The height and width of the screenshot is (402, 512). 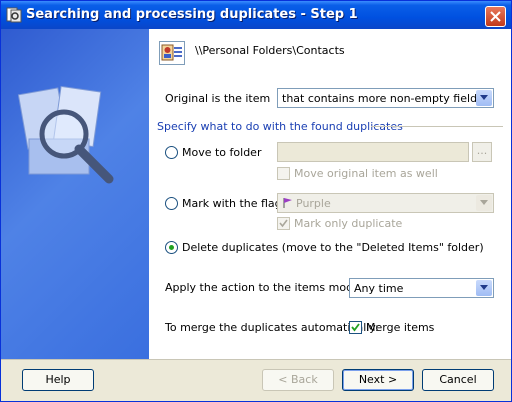 I want to click on duplicates-search-illustration, so click(x=65, y=134).